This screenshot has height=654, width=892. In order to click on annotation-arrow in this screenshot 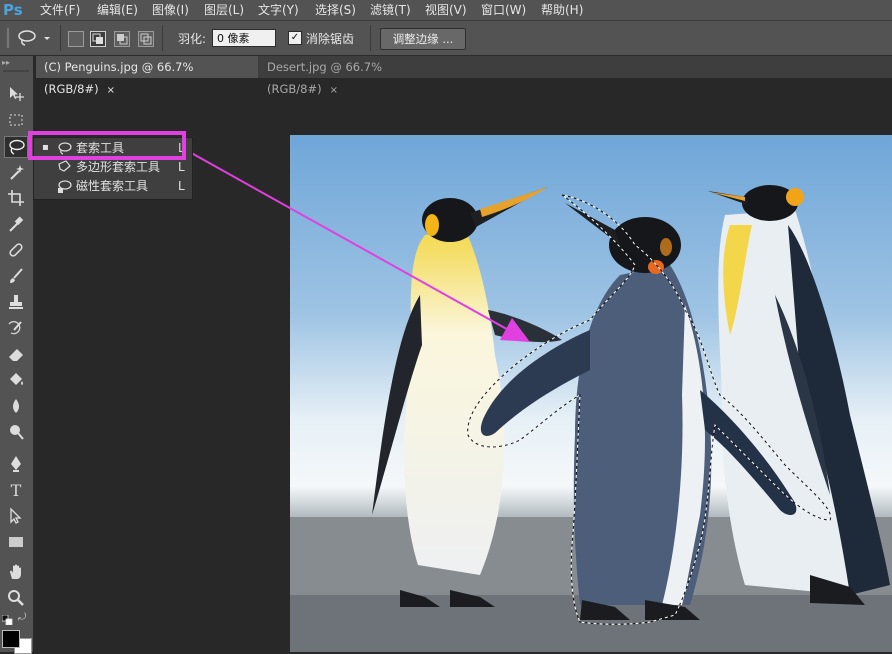, I will do `click(357, 245)`.